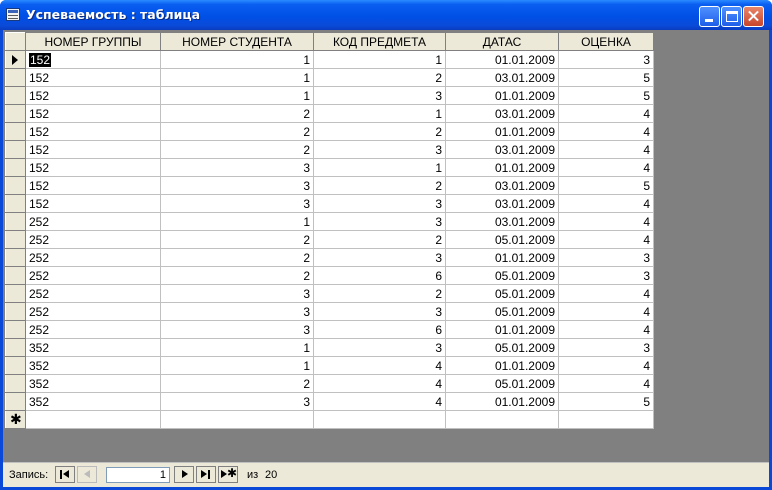 The image size is (772, 490). What do you see at coordinates (329, 167) in the screenshot?
I see `table-row: 152 3 1 01.01.2009 4` at bounding box center [329, 167].